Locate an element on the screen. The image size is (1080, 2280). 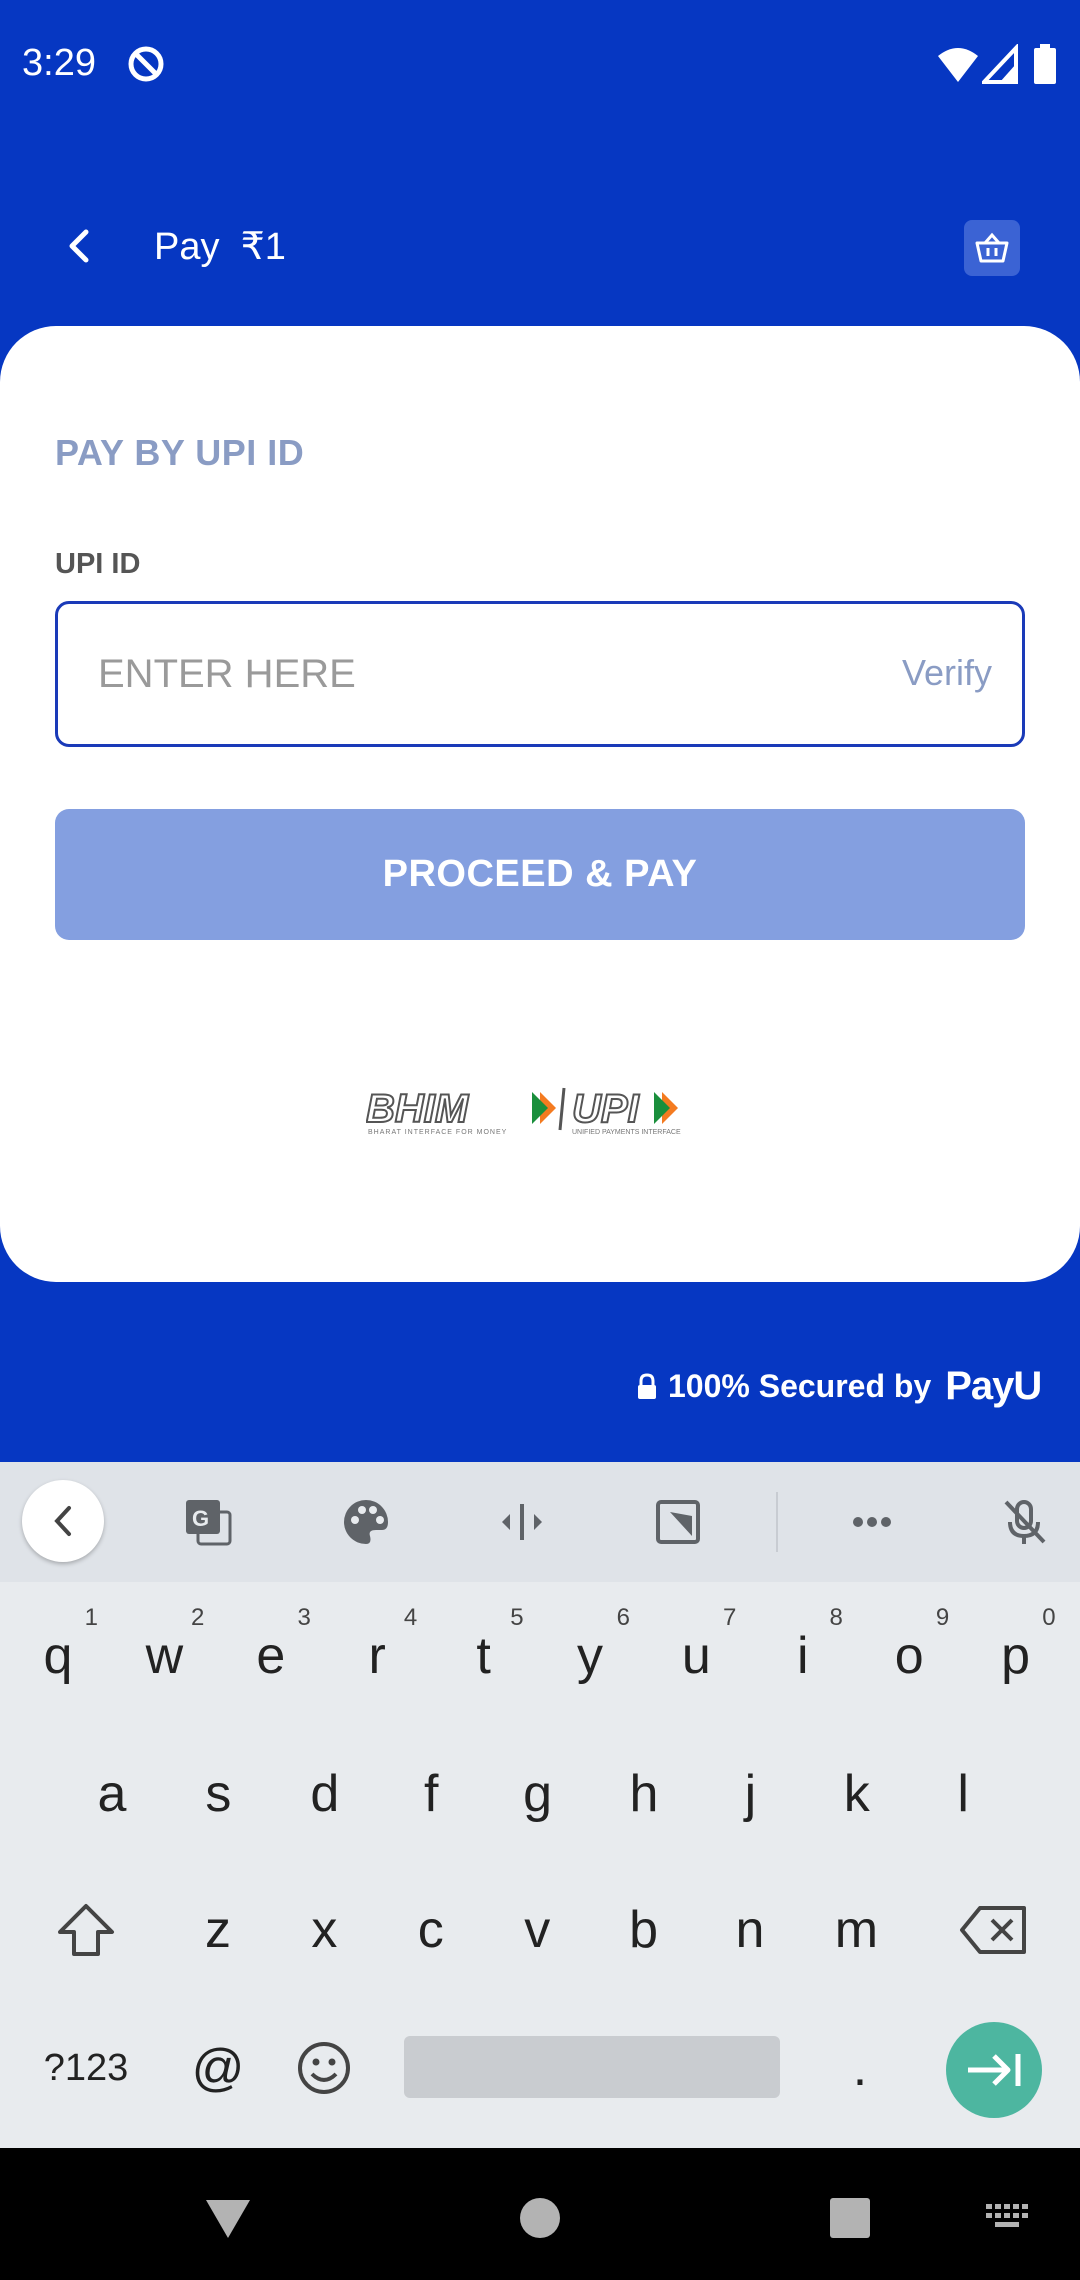
emoji-icon is located at coordinates (324, 2068).